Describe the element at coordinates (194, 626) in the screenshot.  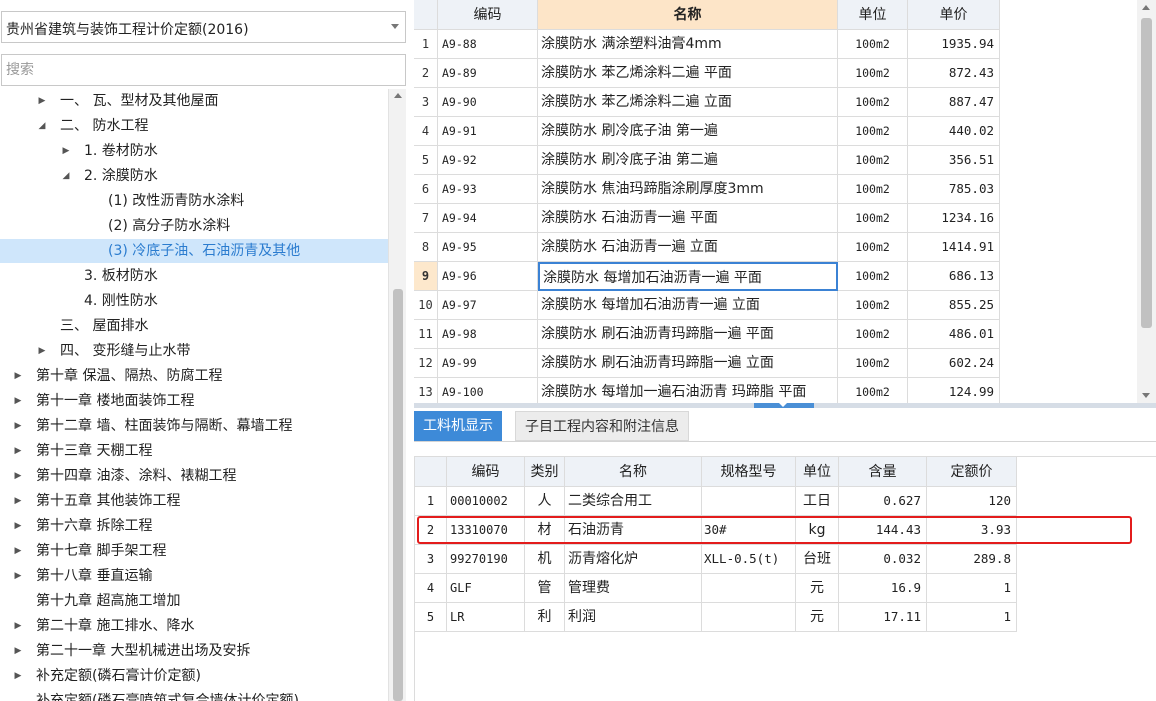
I see `tree-node: ▶ 第二十章 施工排水、降水` at that location.